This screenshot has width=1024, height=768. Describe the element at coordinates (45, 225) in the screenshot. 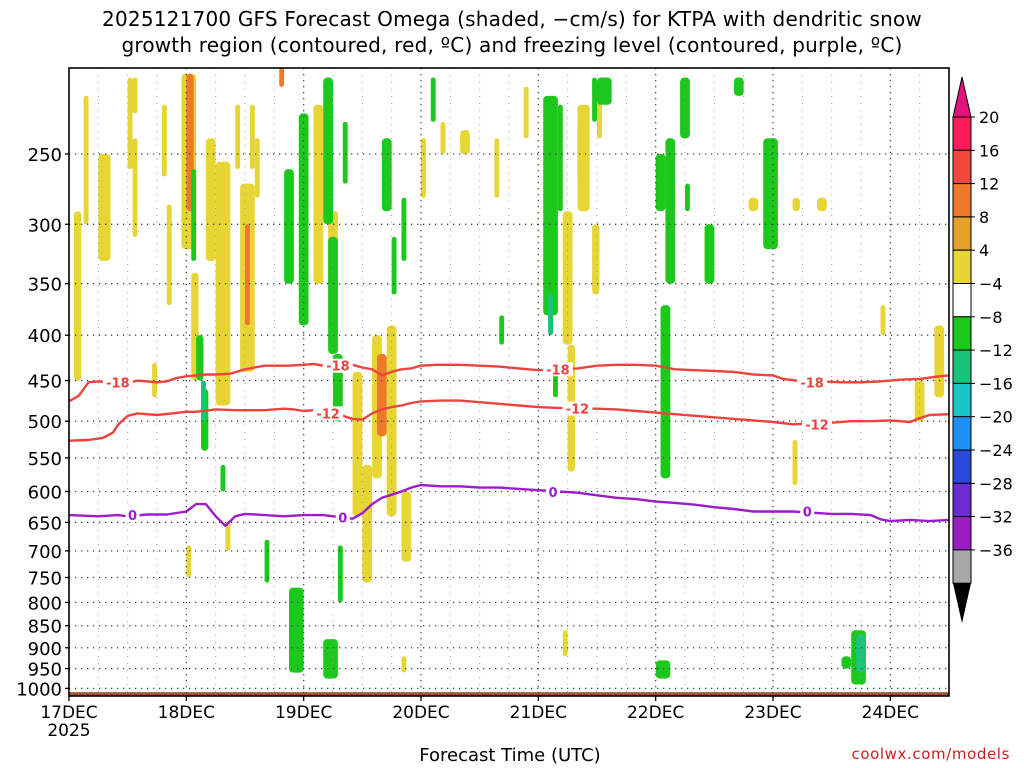

I see `y-tick-label-300: 300` at that location.